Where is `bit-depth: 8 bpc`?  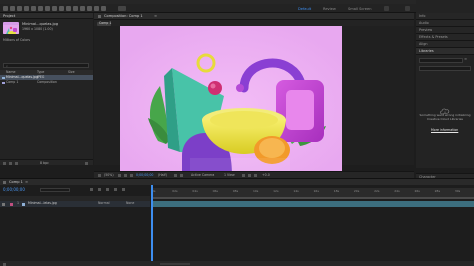 bit-depth: 8 bpc is located at coordinates (44, 163).